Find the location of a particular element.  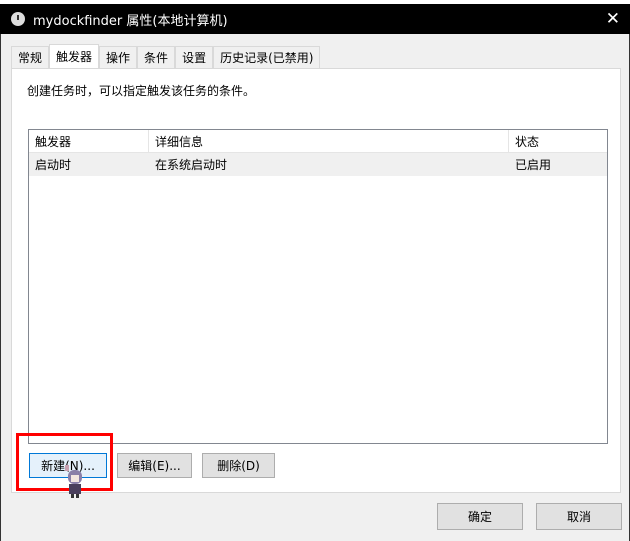

list-header: 触发器 详细信息 状态 is located at coordinates (318, 141).